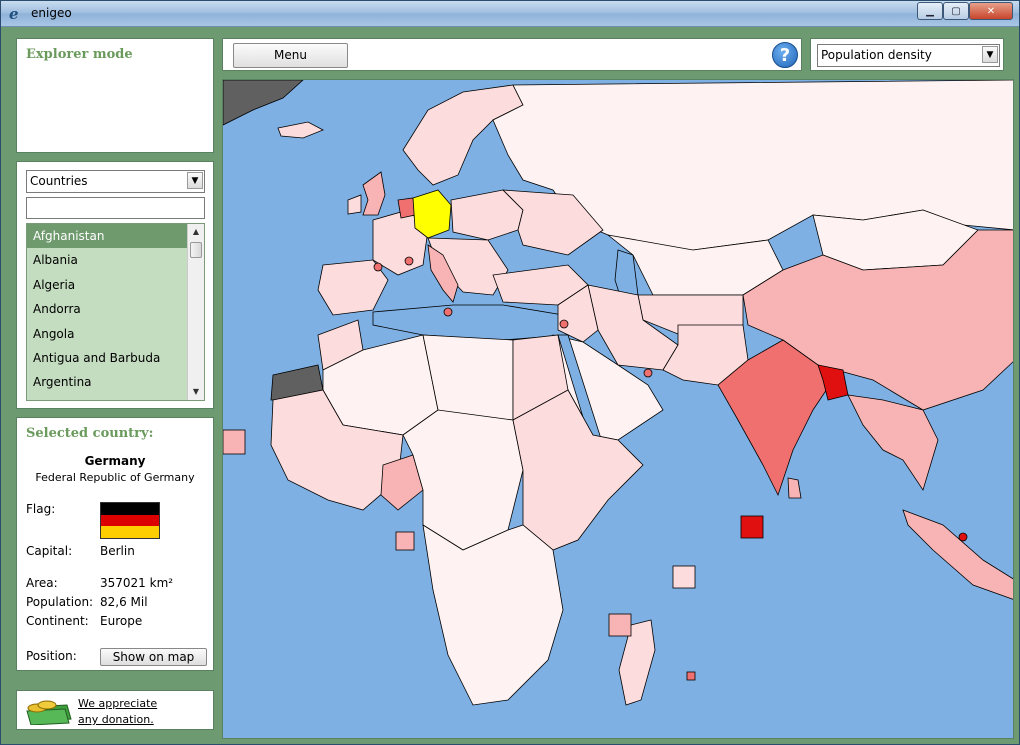  What do you see at coordinates (409, 261) in the screenshot?
I see `monaco-marker` at bounding box center [409, 261].